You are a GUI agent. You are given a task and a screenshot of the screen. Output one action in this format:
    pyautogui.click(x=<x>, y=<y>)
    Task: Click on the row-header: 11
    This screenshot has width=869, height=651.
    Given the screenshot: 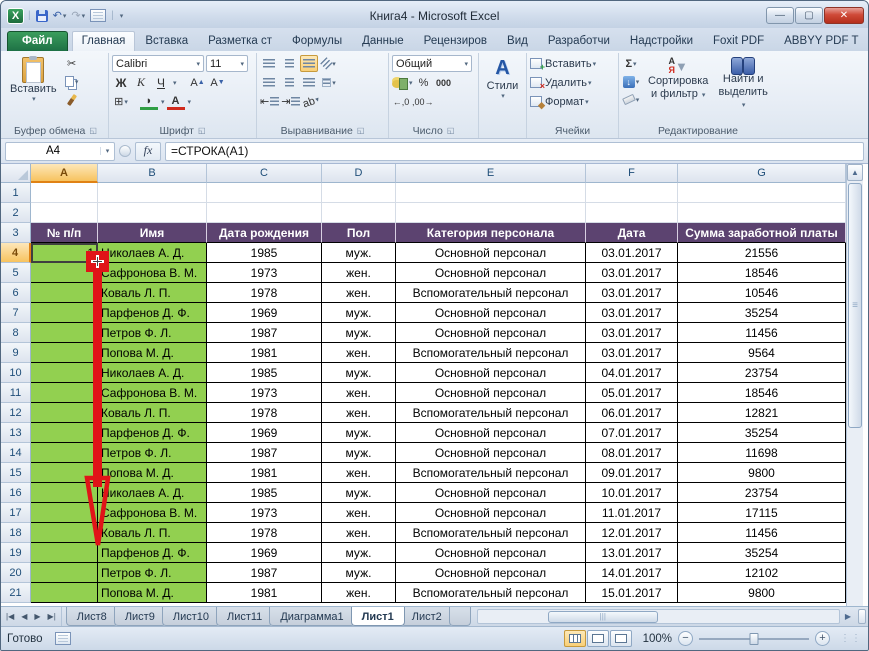 What is the action you would take?
    pyautogui.click(x=16, y=393)
    